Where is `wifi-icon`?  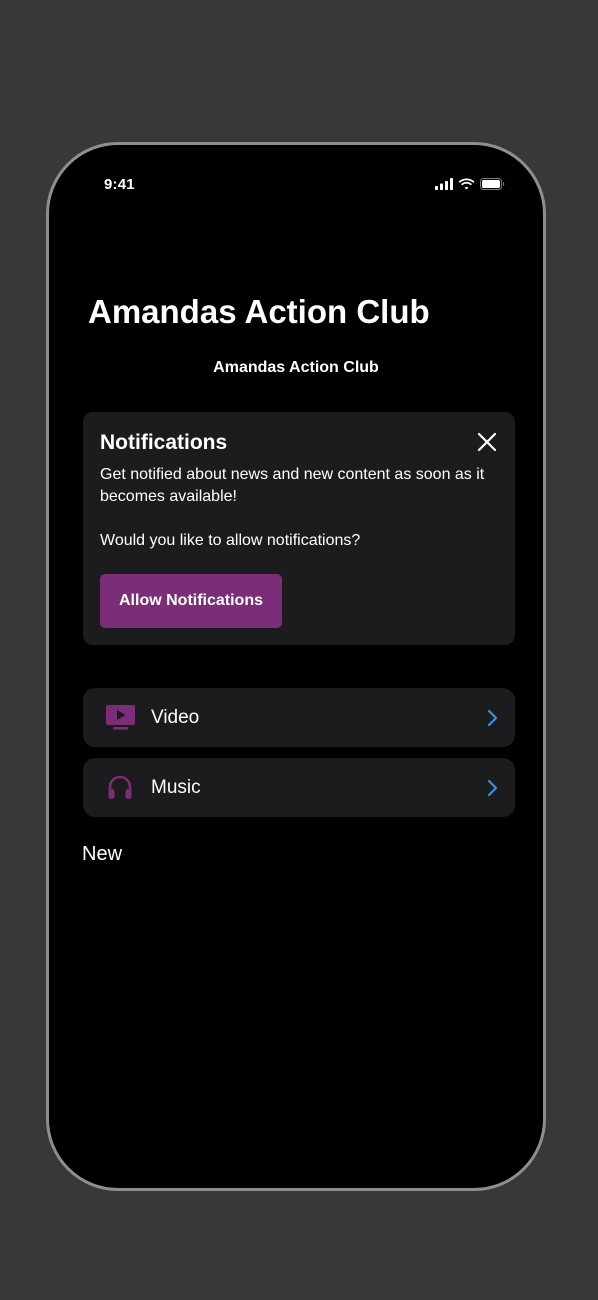
wifi-icon is located at coordinates (466, 184).